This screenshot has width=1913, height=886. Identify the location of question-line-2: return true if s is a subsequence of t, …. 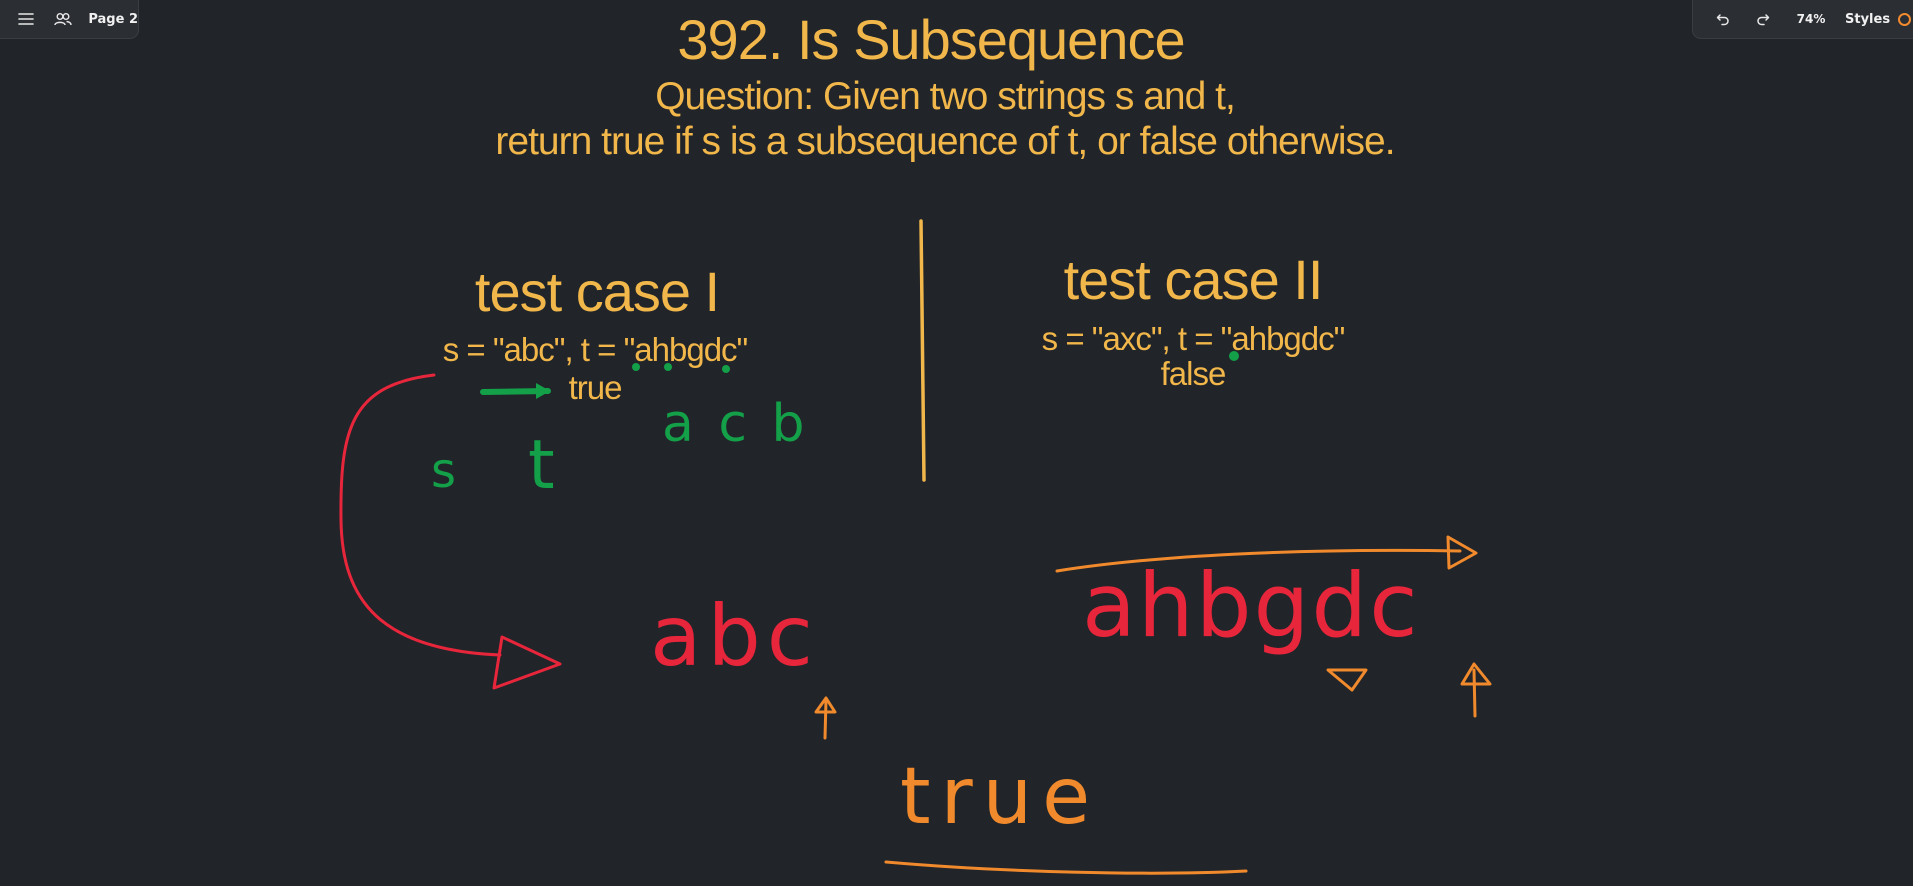
(945, 141).